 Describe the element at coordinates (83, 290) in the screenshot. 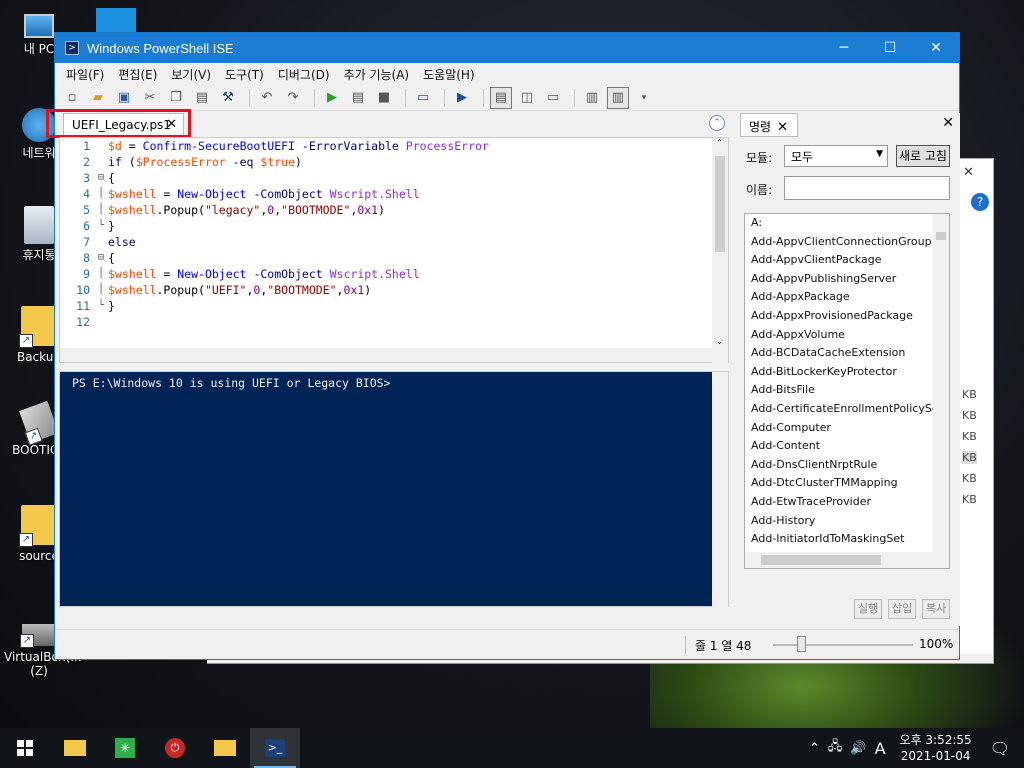

I see `line-number: 10` at that location.